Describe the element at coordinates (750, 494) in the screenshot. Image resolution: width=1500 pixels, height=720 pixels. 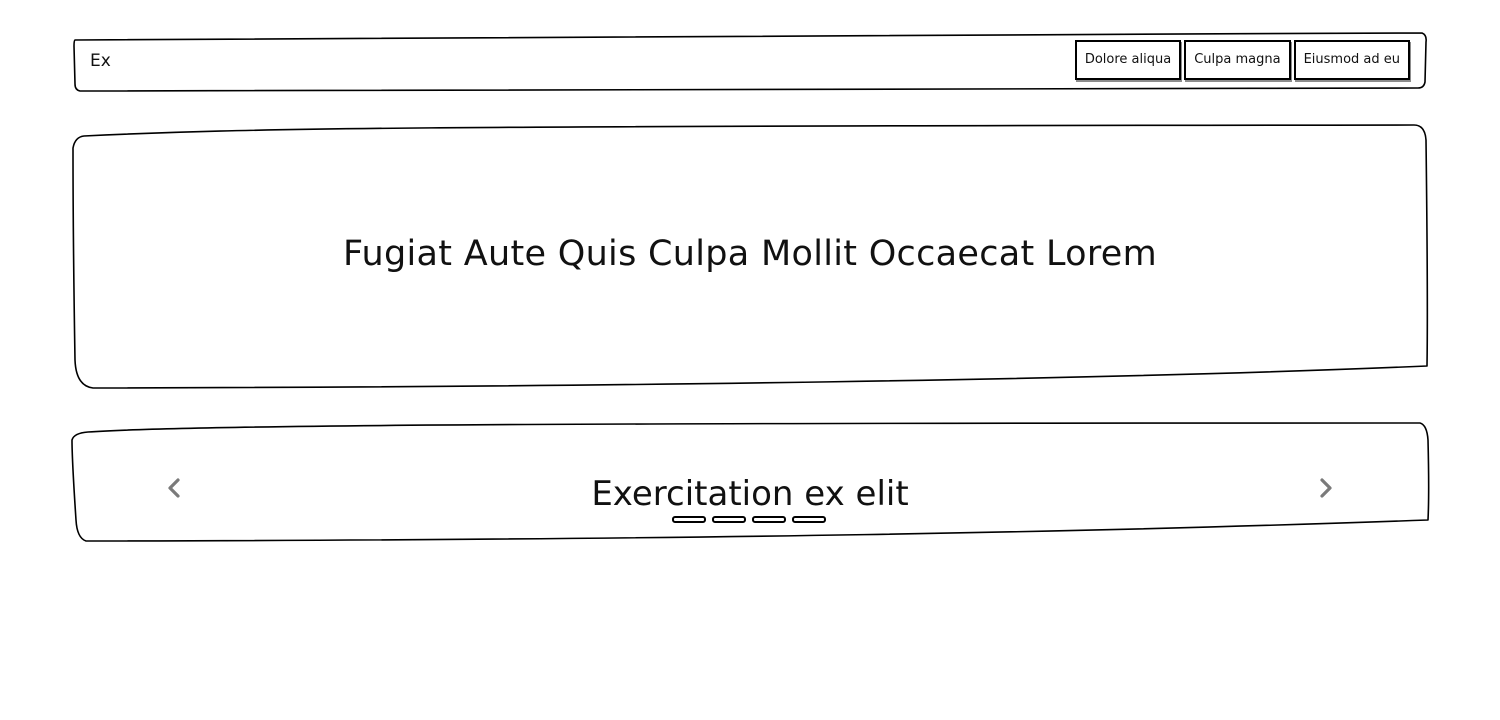
I see `carousel-slide-title: Exercitation ex elit` at that location.